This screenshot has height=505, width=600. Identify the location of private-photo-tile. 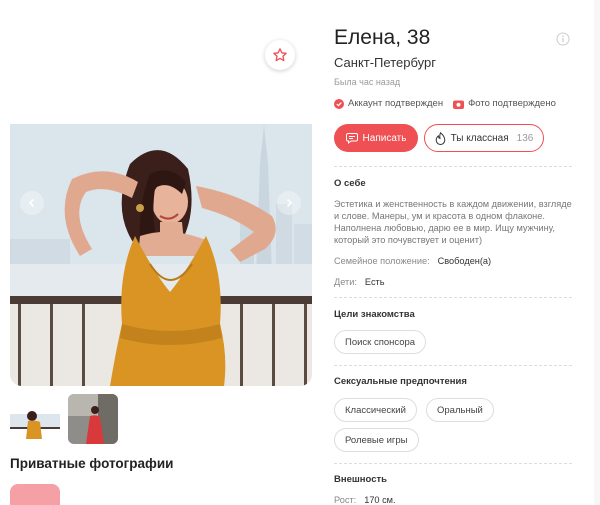
(35, 494).